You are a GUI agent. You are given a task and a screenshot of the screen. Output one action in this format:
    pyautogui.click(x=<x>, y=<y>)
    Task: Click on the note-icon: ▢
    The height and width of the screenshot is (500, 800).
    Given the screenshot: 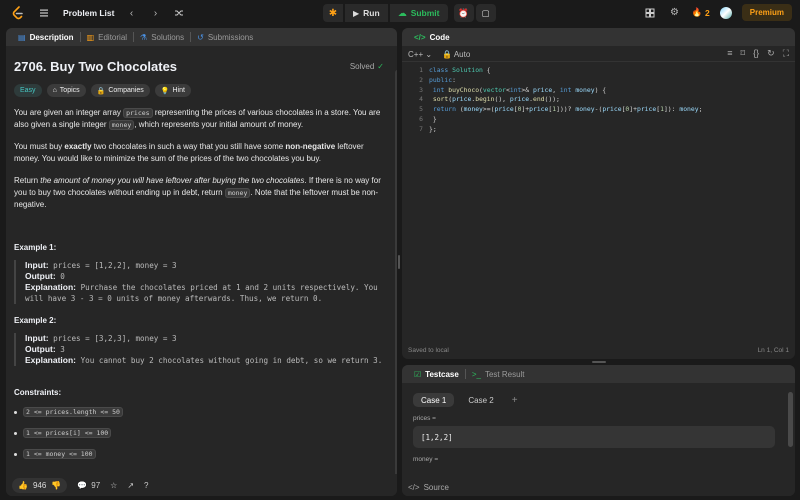 What is the action you would take?
    pyautogui.click(x=485, y=12)
    